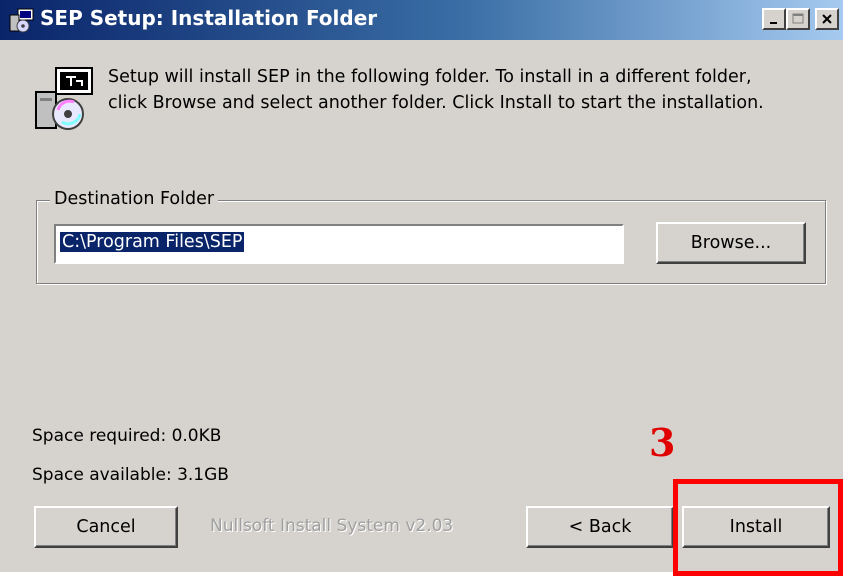 The height and width of the screenshot is (576, 843). I want to click on destination-folder-value: C:\Program Files\SEP, so click(152, 242).